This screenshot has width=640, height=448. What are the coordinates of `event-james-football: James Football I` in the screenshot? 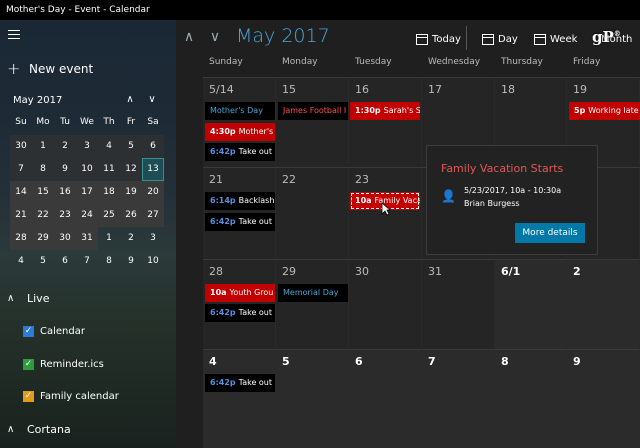 It's located at (313, 111).